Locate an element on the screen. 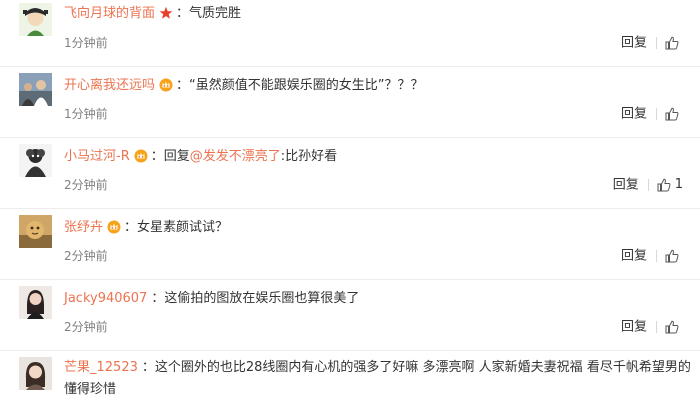 This screenshot has width=700, height=407. comment-line: 张纾卉 ：女星素颜试试？ is located at coordinates (146, 227).